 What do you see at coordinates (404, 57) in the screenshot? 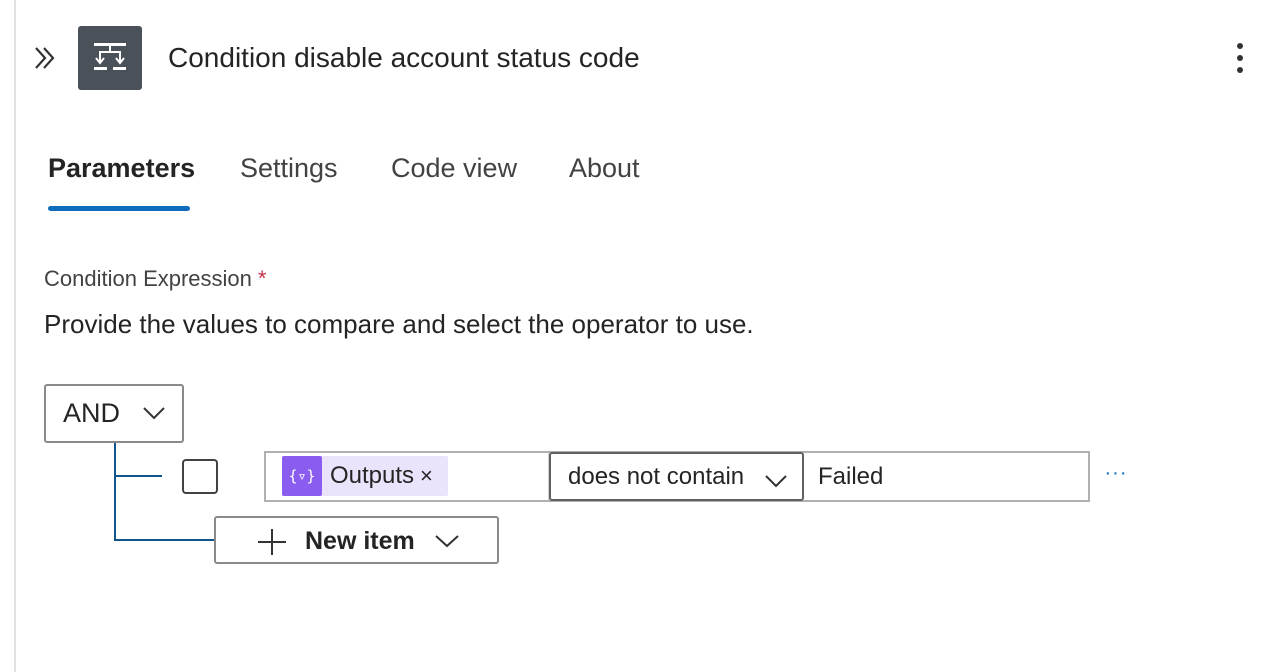
I see `action-title: Condition disable account status code` at bounding box center [404, 57].